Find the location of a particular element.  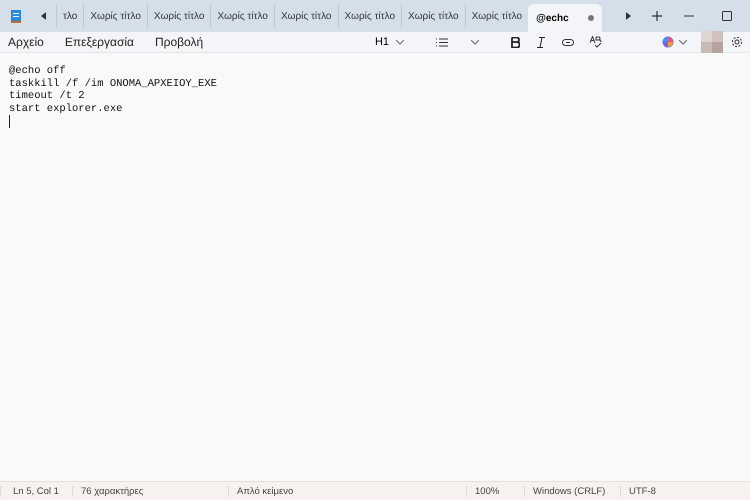

zoom-status: 100% is located at coordinates (495, 491).